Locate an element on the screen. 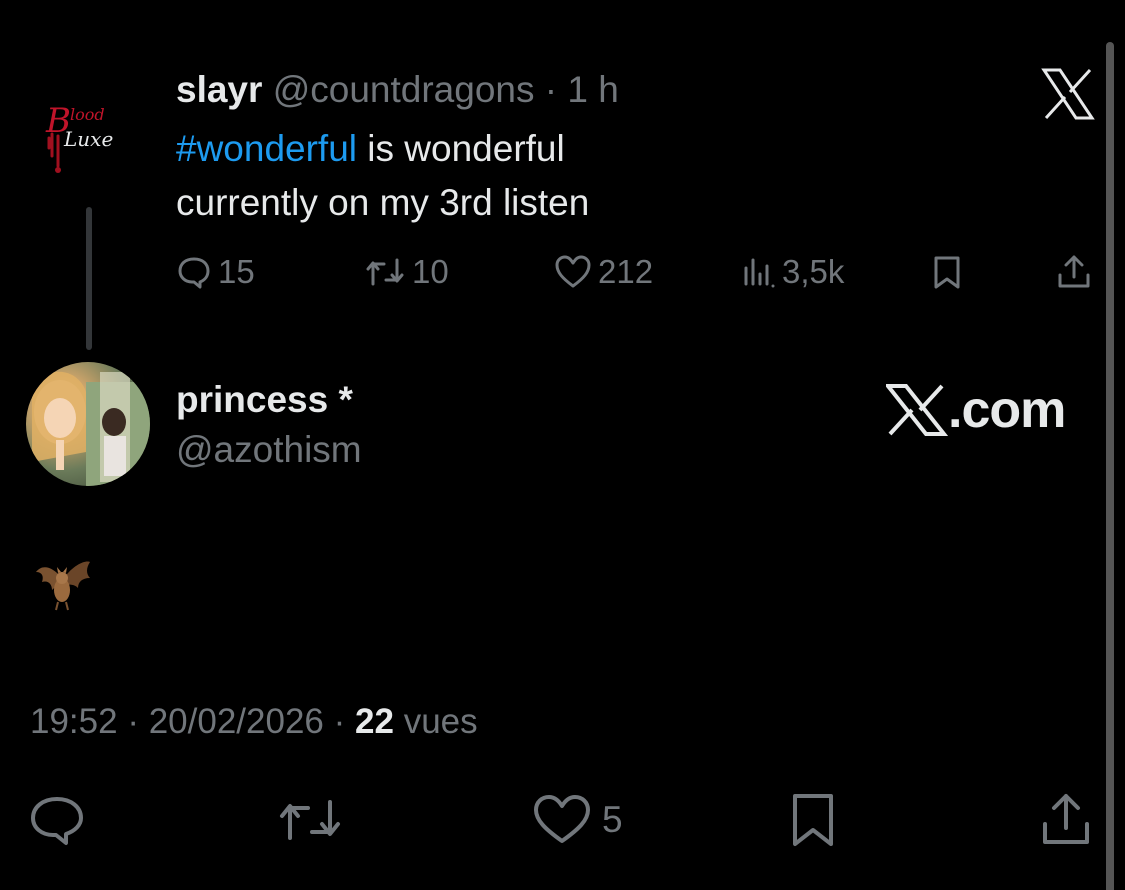 Image resolution: width=1125 pixels, height=890 pixels. reply-actions-row: 5 is located at coordinates (562, 820).